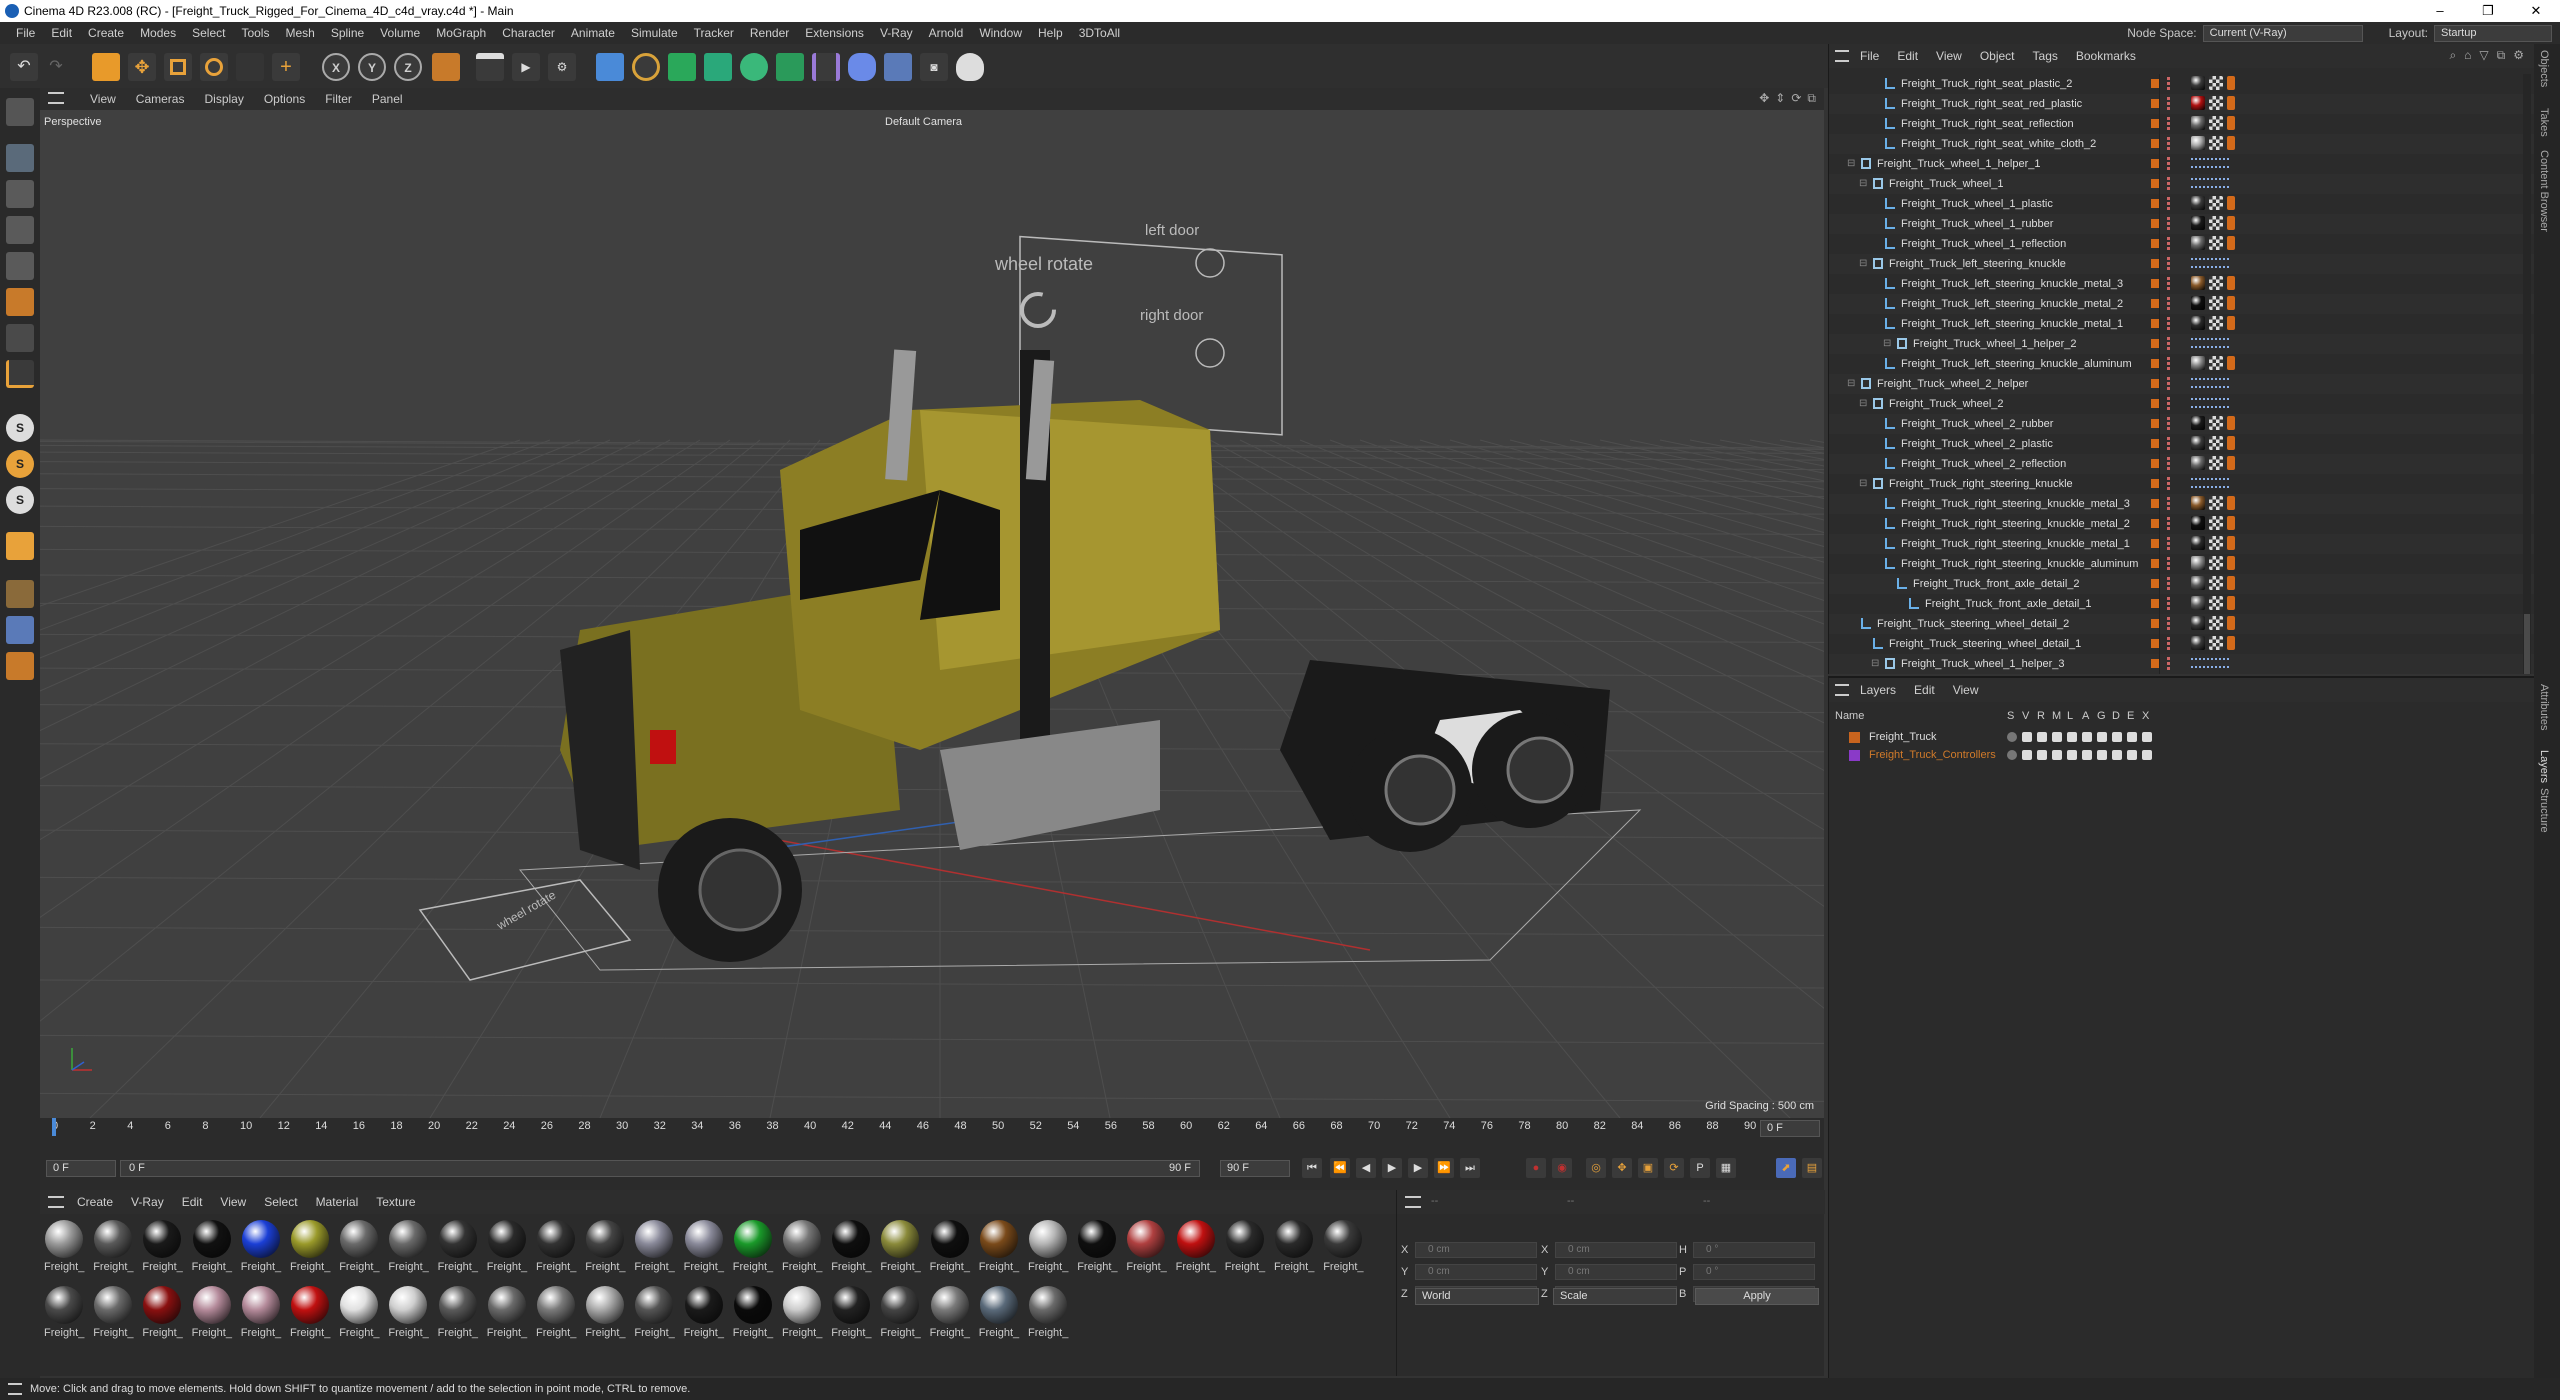 The height and width of the screenshot is (1400, 2560). What do you see at coordinates (142, 67) in the screenshot?
I see `move-tool-icon: ✥` at bounding box center [142, 67].